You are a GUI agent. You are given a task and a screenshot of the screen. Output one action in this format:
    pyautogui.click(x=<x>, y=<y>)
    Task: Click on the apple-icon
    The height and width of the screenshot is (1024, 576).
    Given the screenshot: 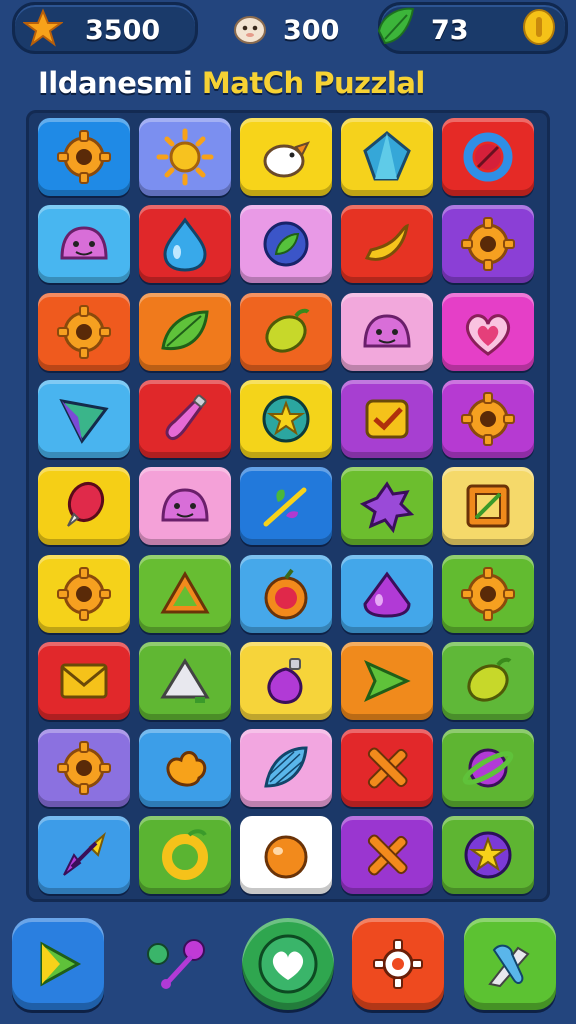 What is the action you would take?
    pyautogui.click(x=286, y=593)
    